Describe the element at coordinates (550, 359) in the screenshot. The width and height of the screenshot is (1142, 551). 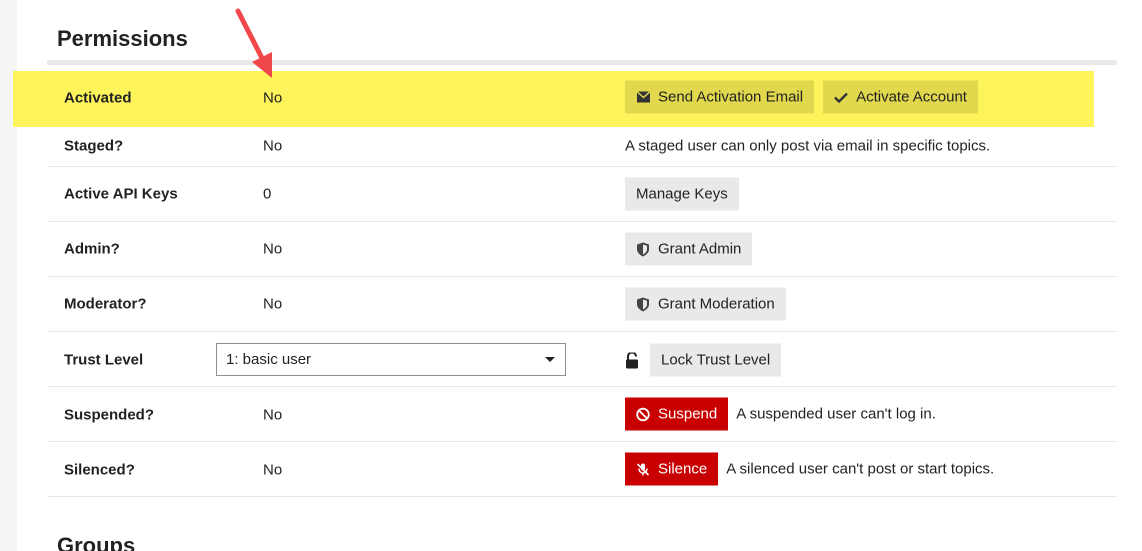
I see `caret-down-icon` at that location.